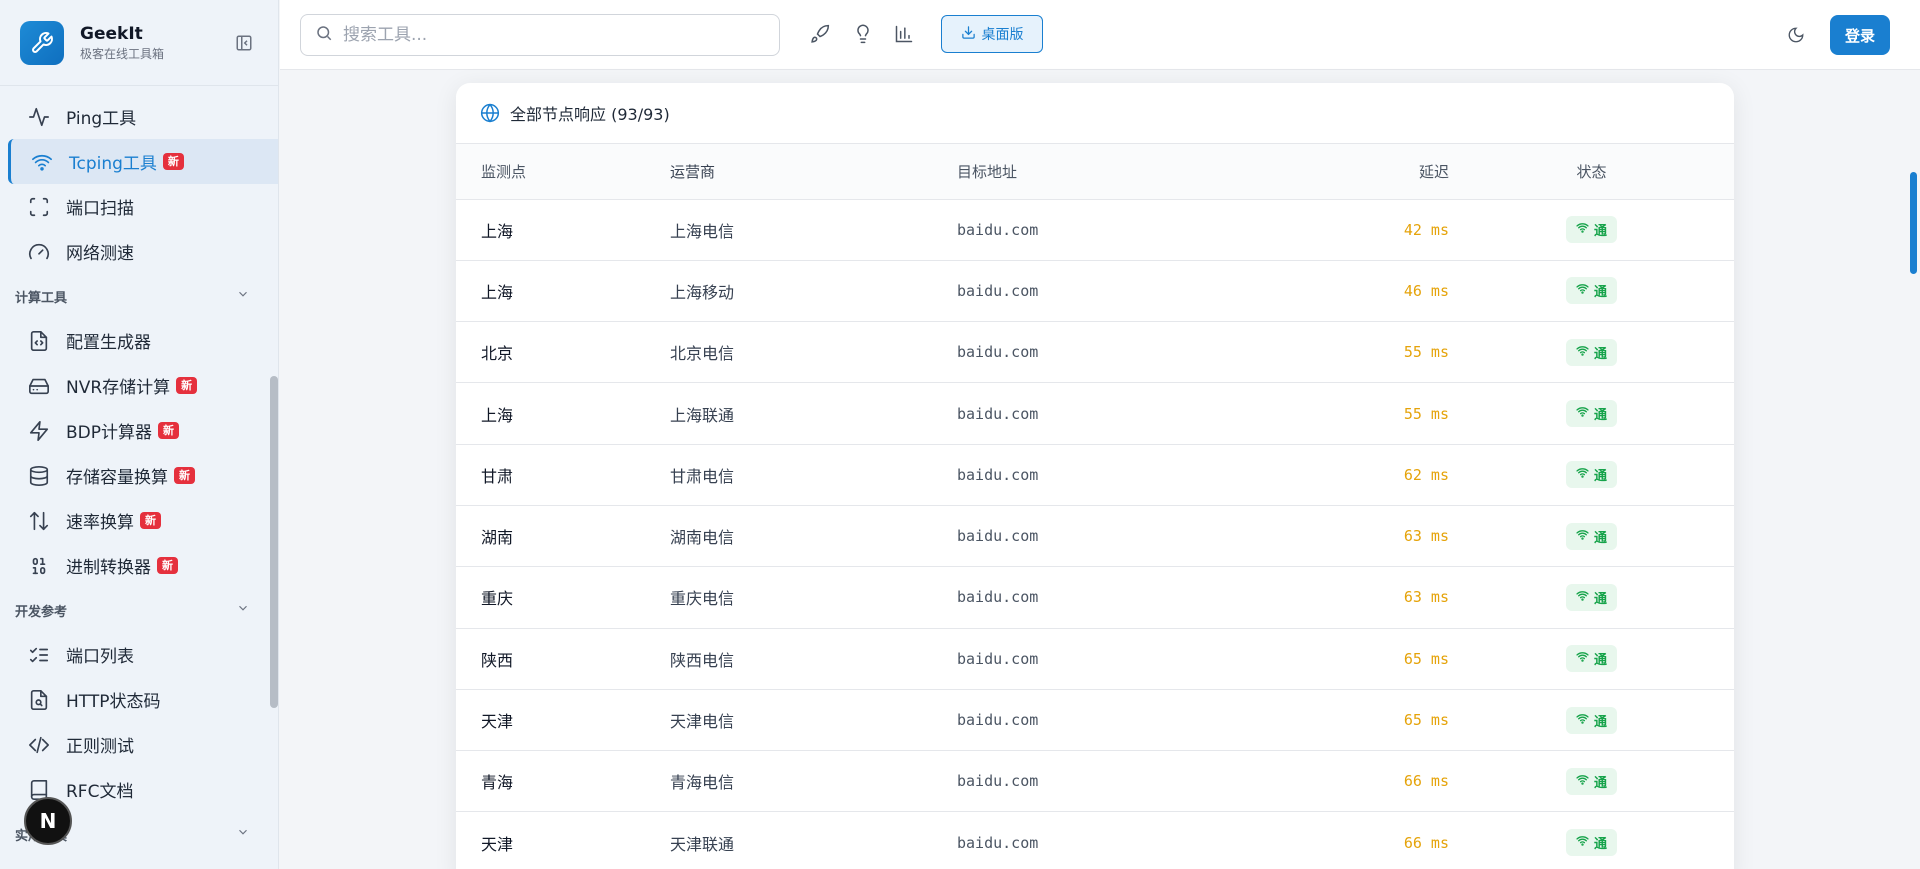  What do you see at coordinates (813, 475) in the screenshot?
I see `cell-isp: 甘肃电信` at bounding box center [813, 475].